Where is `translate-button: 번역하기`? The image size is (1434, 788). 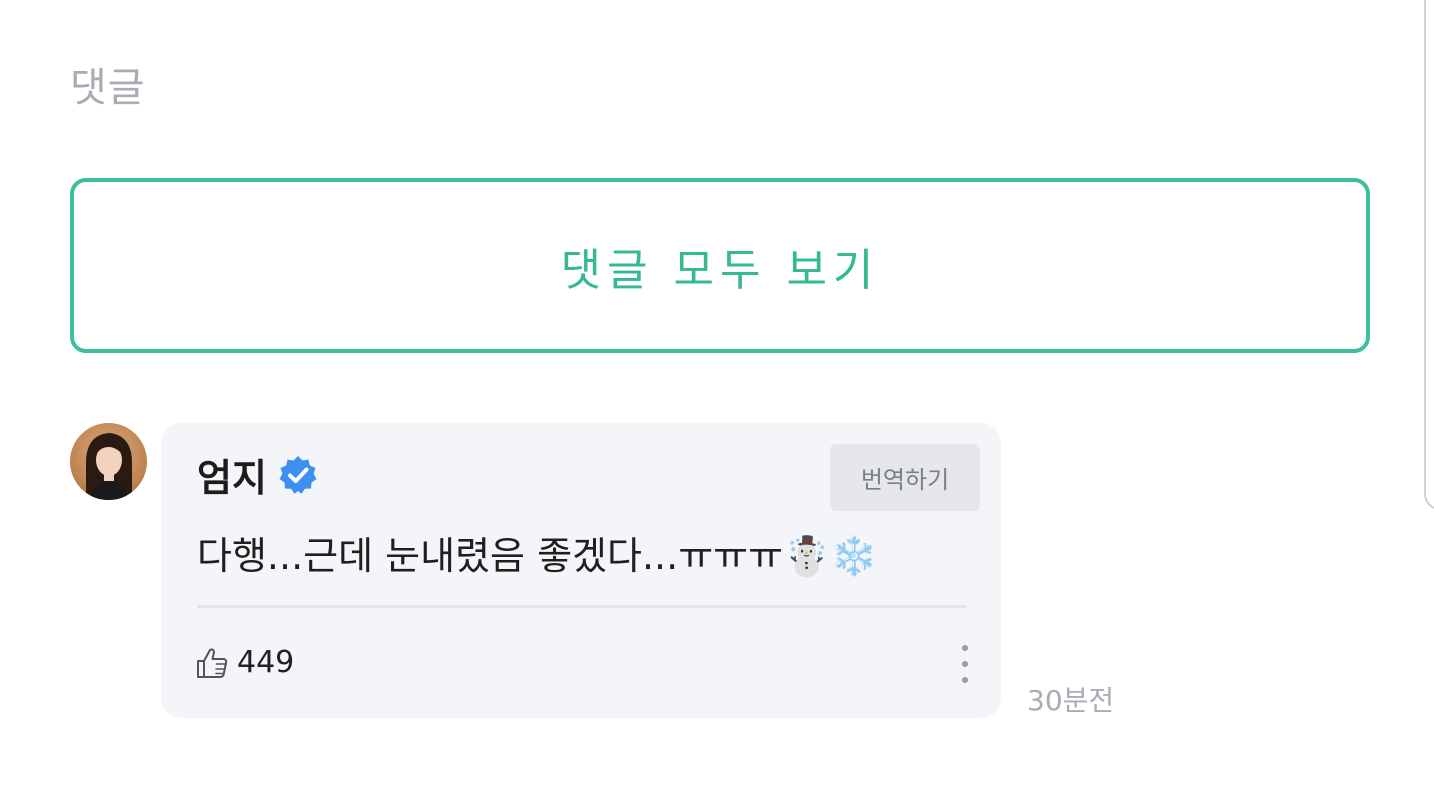
translate-button: 번역하기 is located at coordinates (905, 477).